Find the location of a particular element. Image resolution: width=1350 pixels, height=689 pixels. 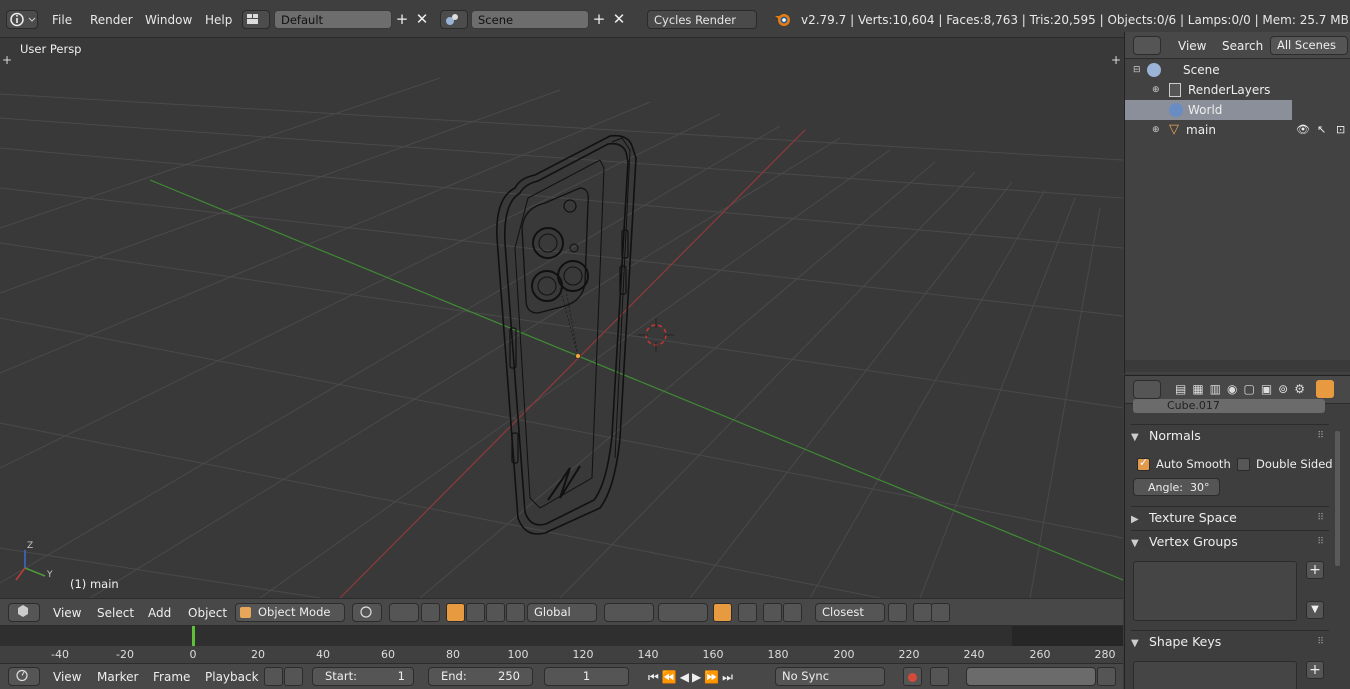

snap-target-dropdown: Closest is located at coordinates (850, 612).